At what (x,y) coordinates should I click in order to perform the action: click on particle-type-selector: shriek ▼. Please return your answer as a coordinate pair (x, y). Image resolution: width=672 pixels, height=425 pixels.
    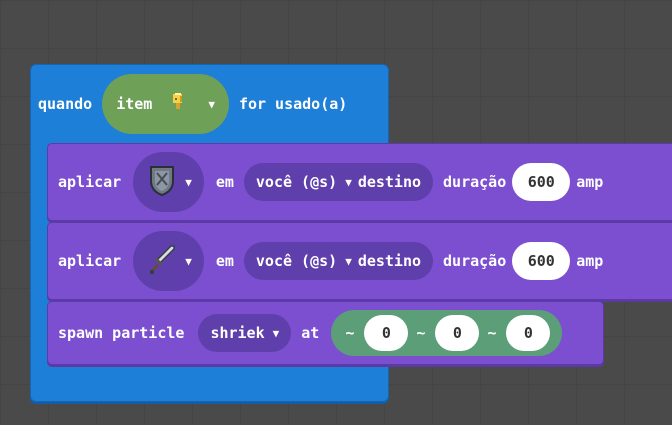
    Looking at the image, I should click on (245, 333).